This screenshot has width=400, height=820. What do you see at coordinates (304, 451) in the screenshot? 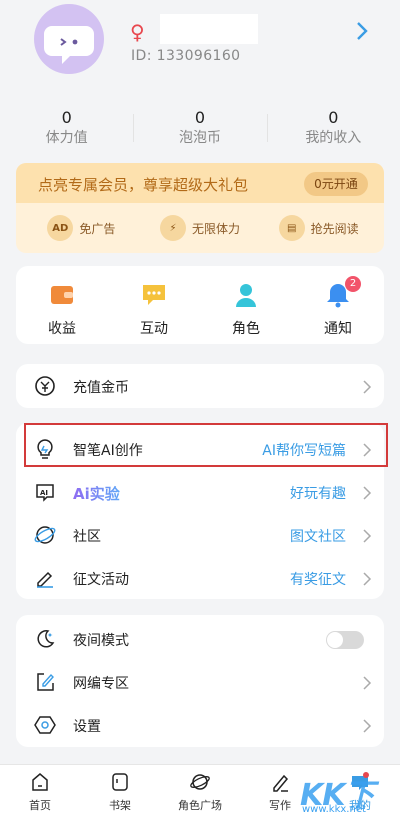
I see `menu-hint: AI帮你写短篇` at bounding box center [304, 451].